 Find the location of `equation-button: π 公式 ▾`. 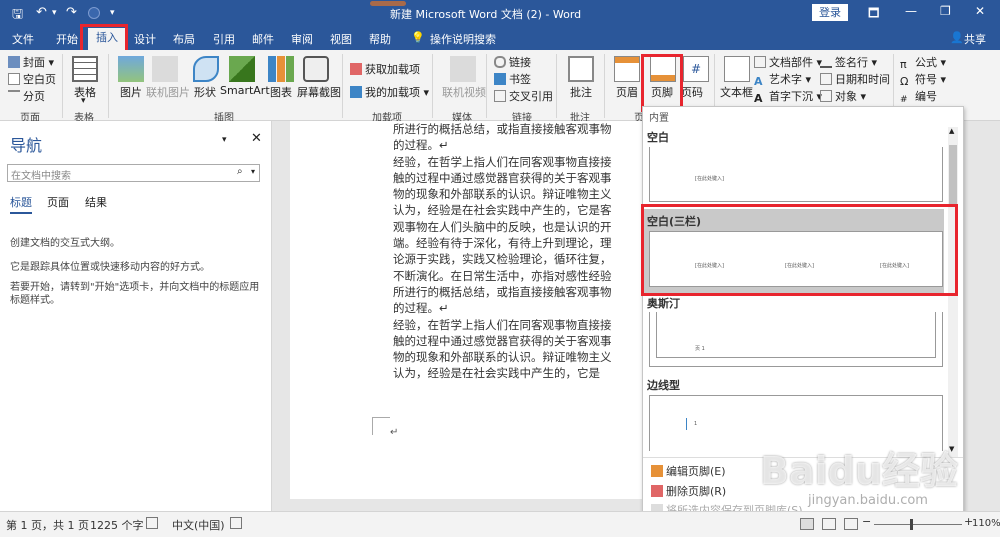

equation-button: π 公式 ▾ is located at coordinates (923, 62).